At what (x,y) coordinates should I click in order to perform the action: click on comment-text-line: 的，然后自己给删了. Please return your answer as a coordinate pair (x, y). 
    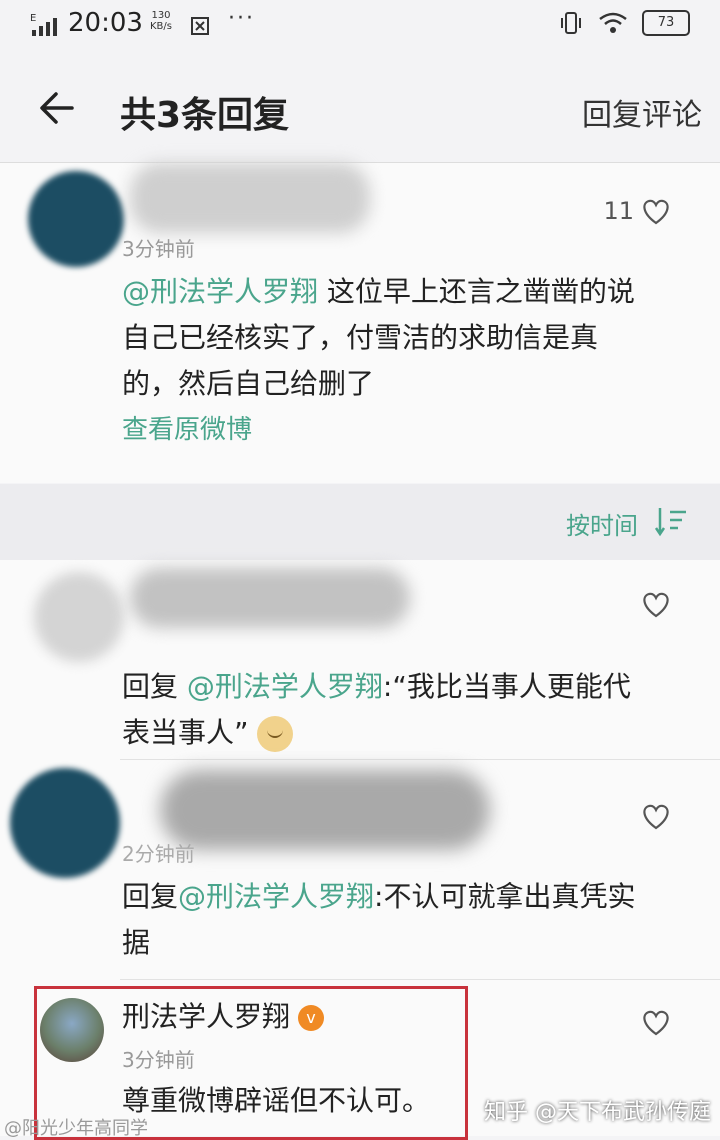
    Looking at the image, I should click on (248, 383).